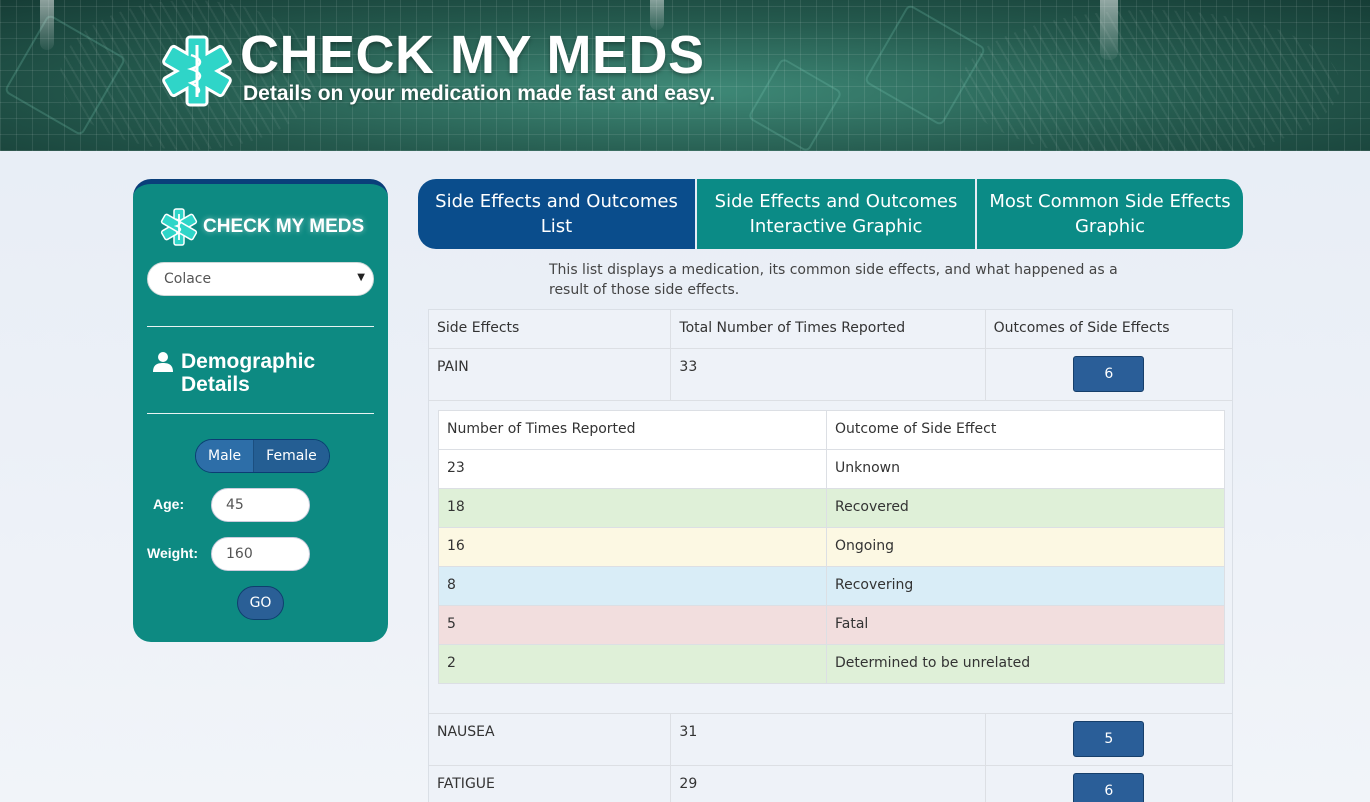 The height and width of the screenshot is (802, 1370). Describe the element at coordinates (916, 429) in the screenshot. I see `column-header: Outcome of Side Effect` at that location.